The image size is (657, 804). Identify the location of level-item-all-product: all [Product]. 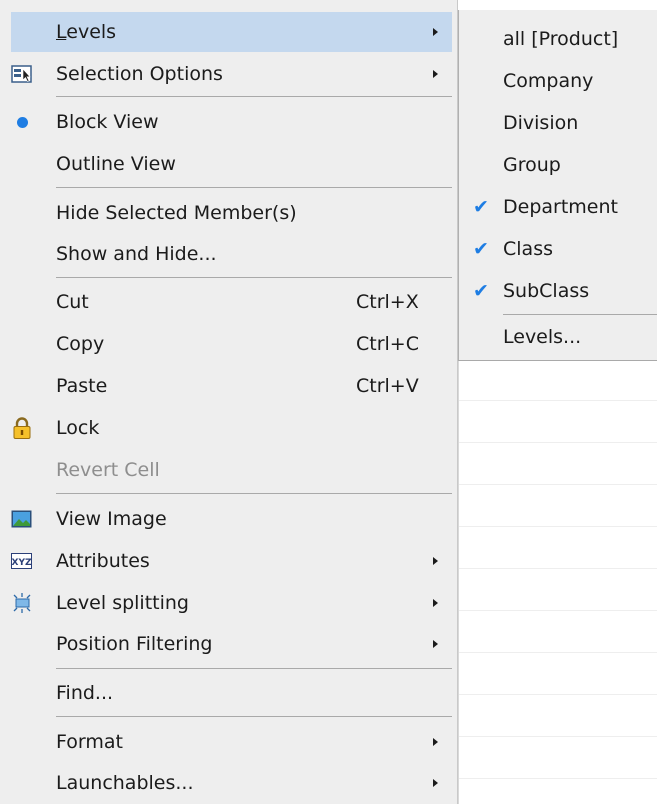
(558, 39).